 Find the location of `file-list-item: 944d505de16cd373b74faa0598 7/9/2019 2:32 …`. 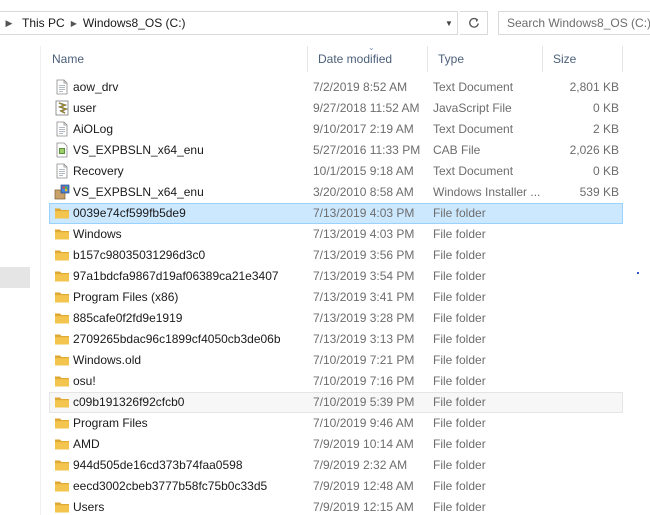

file-list-item: 944d505de16cd373b74faa0598 7/9/2019 2:32 … is located at coordinates (336, 465).